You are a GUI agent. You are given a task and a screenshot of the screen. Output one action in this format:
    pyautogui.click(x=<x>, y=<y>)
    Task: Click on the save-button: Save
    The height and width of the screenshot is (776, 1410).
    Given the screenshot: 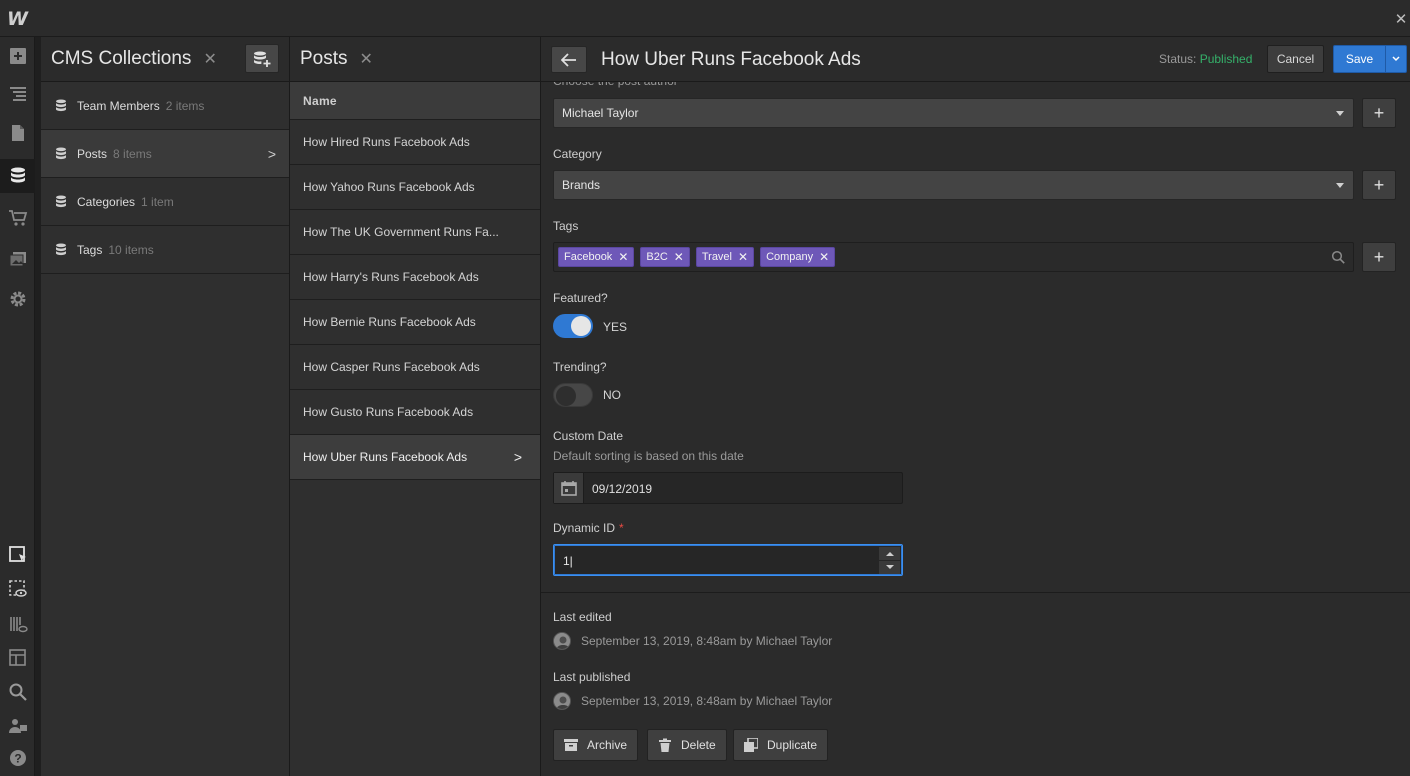 What is the action you would take?
    pyautogui.click(x=1359, y=59)
    